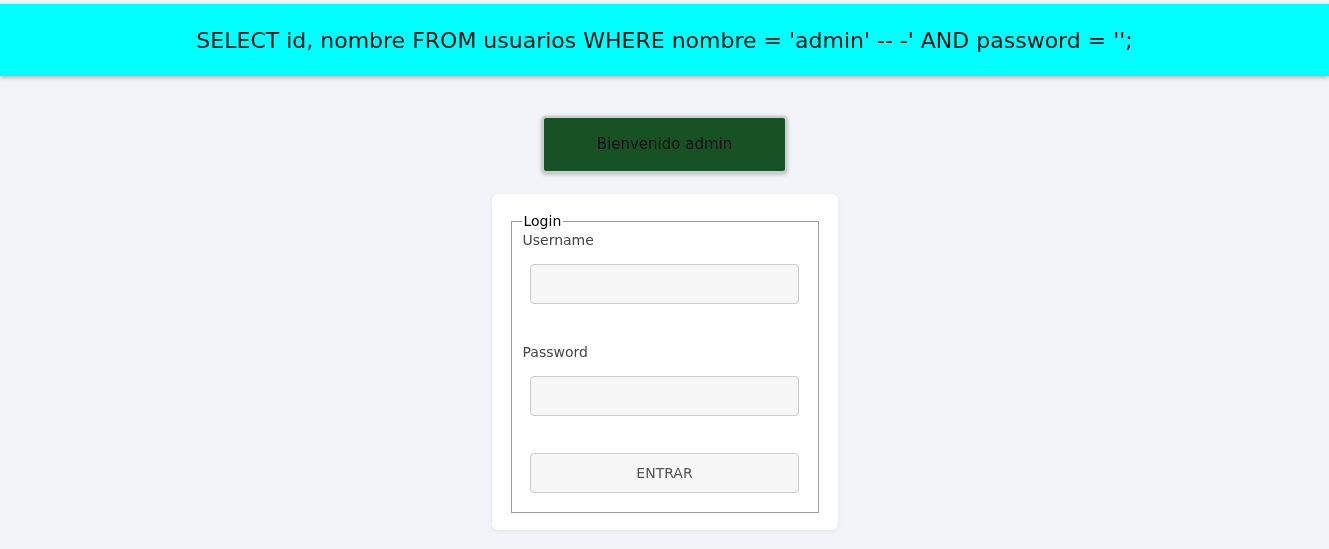 The image size is (1329, 549). I want to click on welcome-message: Bienvenido admin, so click(664, 144).